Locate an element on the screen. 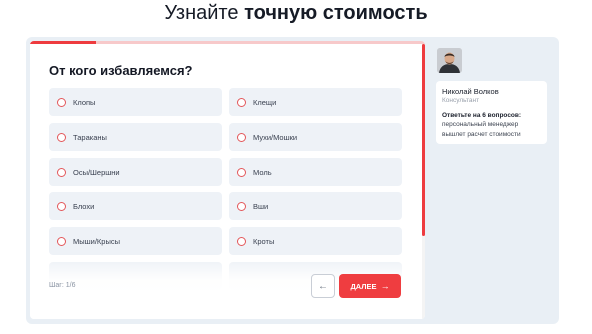  option-label: Осы/Шершни is located at coordinates (96, 172).